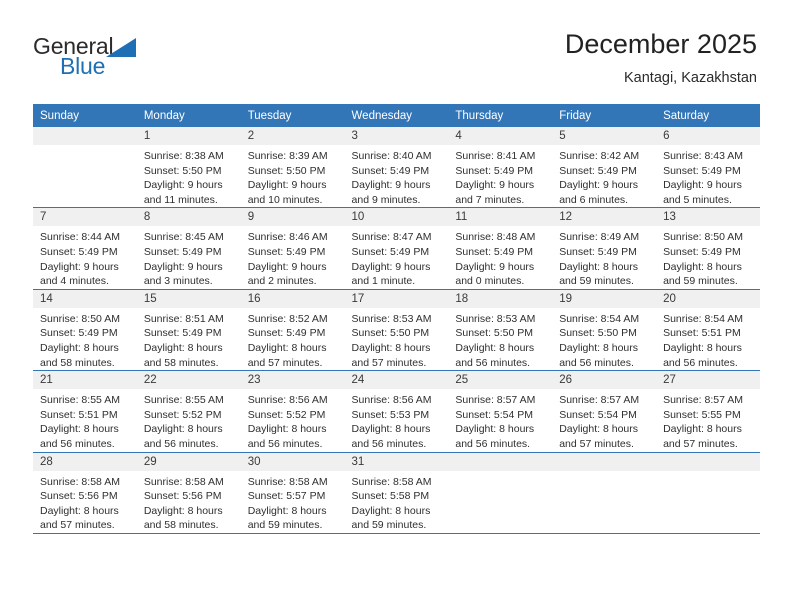 This screenshot has height=612, width=792. Describe the element at coordinates (708, 217) in the screenshot. I see `day-number: 13` at that location.